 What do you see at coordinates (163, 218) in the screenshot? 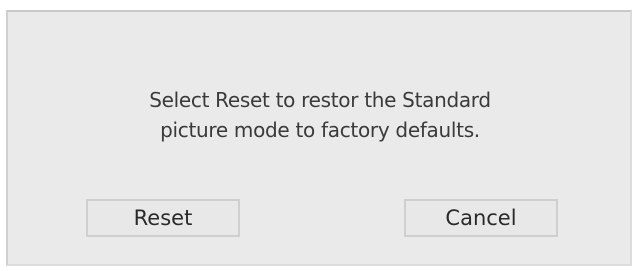
I see `reset-button: Reset` at bounding box center [163, 218].